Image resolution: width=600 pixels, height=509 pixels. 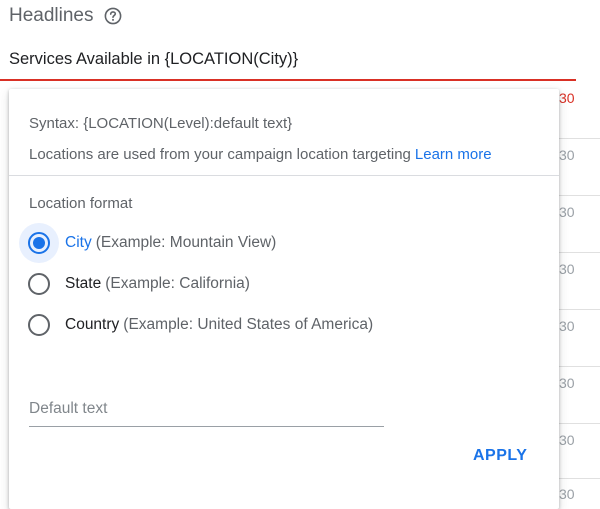 What do you see at coordinates (248, 324) in the screenshot?
I see `radio-example: (Example: United States of America)` at bounding box center [248, 324].